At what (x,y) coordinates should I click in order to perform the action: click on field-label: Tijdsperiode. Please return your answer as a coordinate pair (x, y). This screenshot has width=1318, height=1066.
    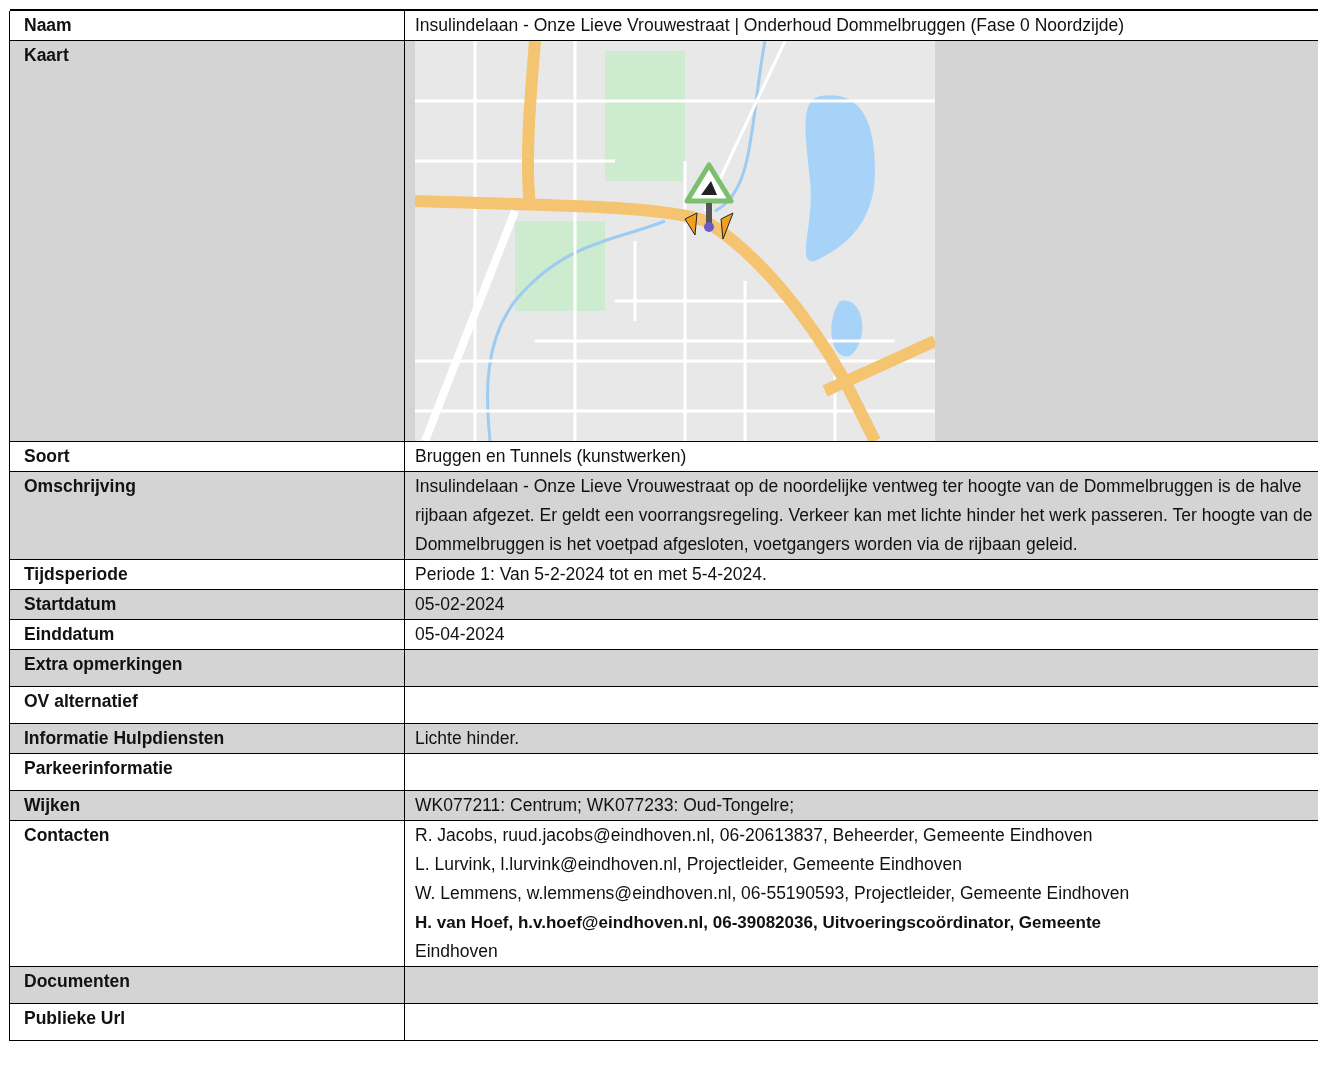
    Looking at the image, I should click on (76, 574).